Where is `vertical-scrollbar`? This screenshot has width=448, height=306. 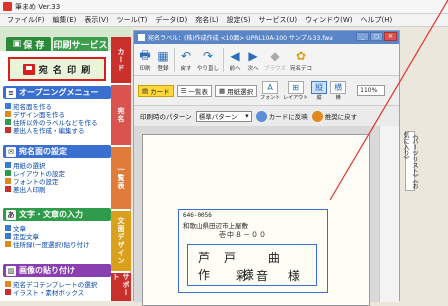
vertical-scrollbar is located at coordinates (389, 214).